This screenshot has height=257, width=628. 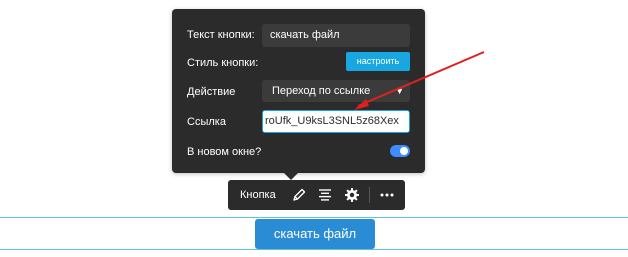 What do you see at coordinates (224, 152) in the screenshot?
I see `new-window-label: В новом окне?` at bounding box center [224, 152].